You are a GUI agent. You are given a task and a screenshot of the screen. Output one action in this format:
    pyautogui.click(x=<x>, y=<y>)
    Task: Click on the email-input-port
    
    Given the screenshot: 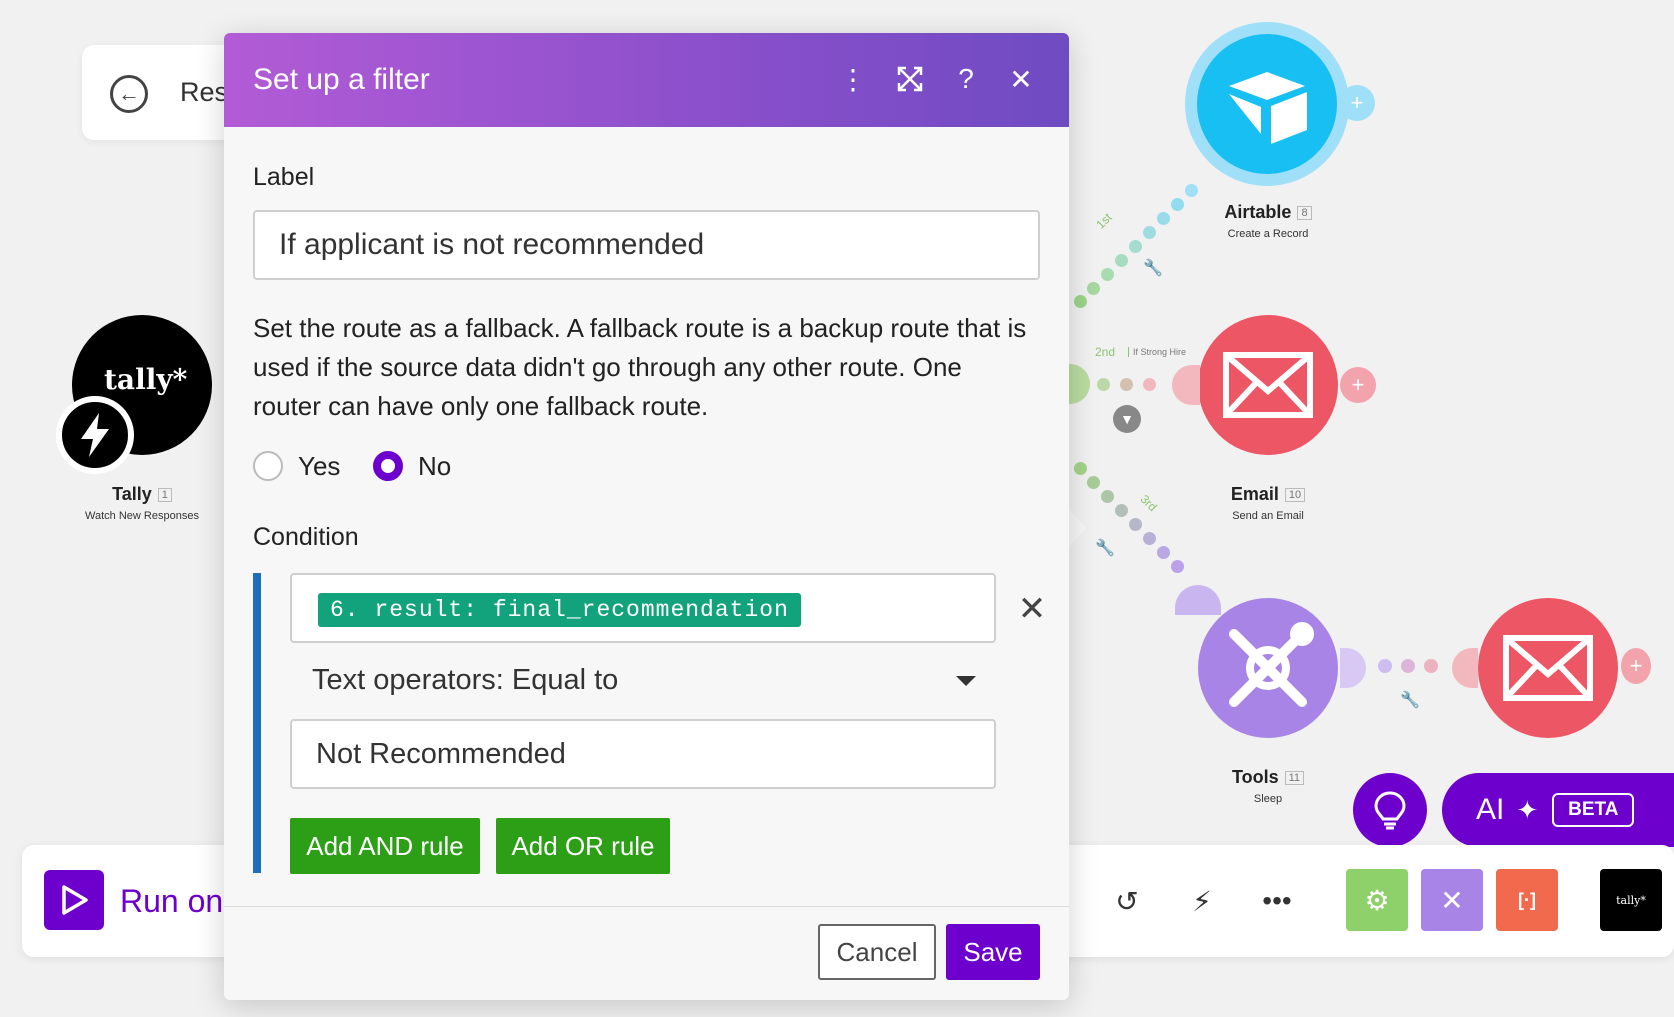 What is the action you would take?
    pyautogui.click(x=1186, y=385)
    